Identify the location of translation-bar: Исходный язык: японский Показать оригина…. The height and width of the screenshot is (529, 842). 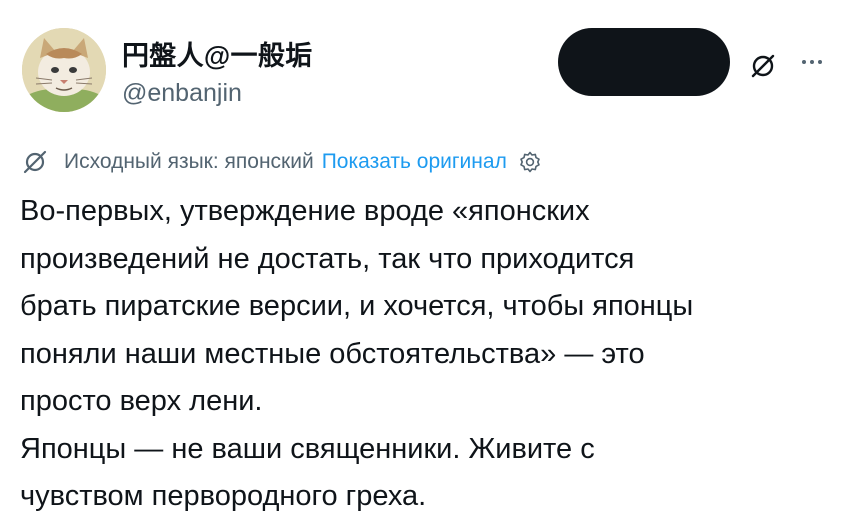
(282, 162).